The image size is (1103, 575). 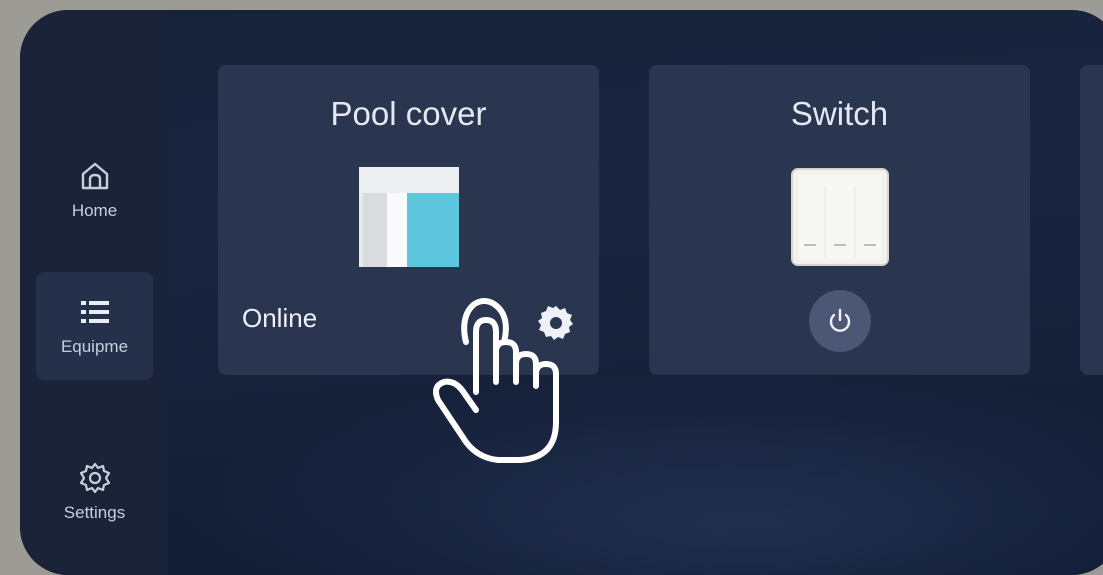 I want to click on sidebar-item-home: Home, so click(x=94, y=190).